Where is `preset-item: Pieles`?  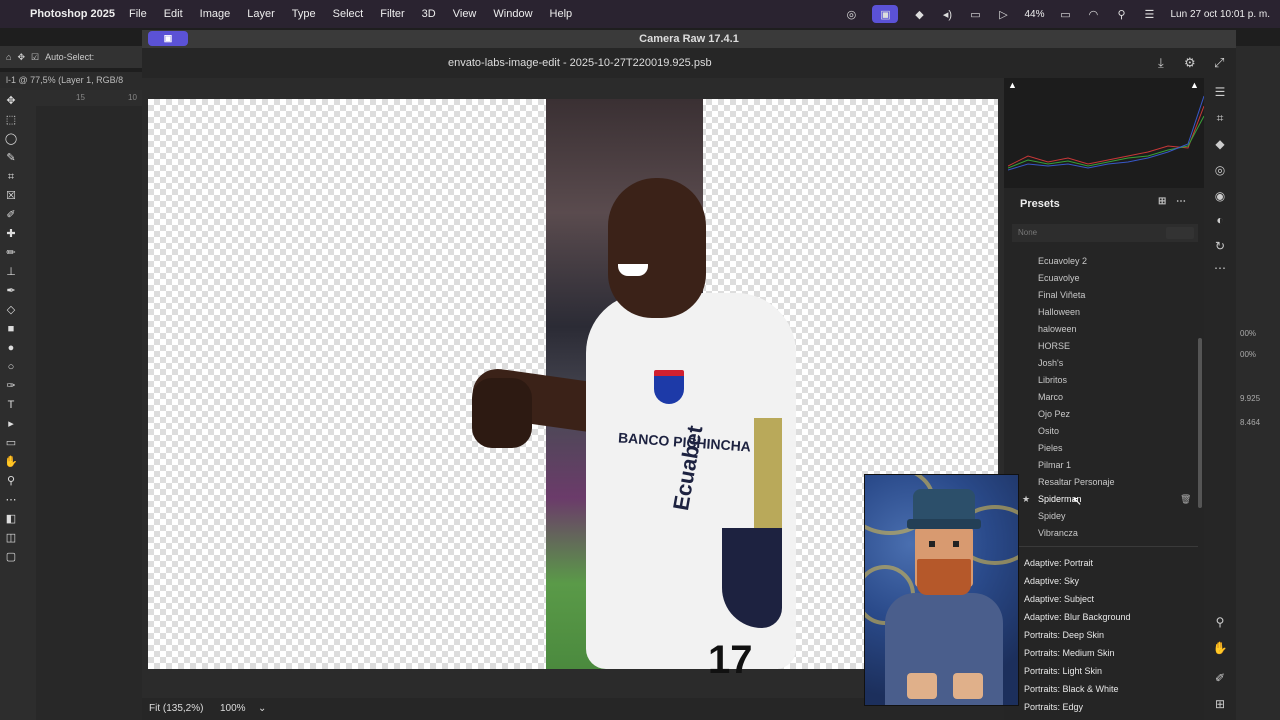
preset-item: Pieles is located at coordinates (1050, 448).